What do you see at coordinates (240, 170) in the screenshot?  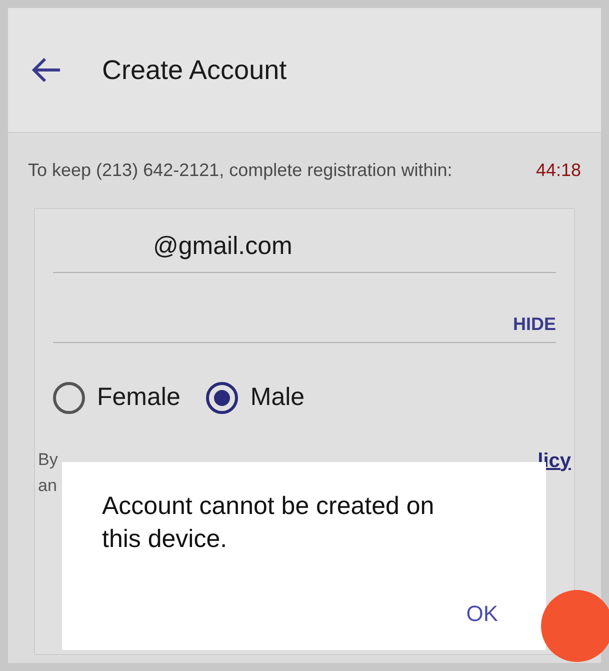 I see `registration-notice: To keep (213) 642-2121, complete registration within:` at bounding box center [240, 170].